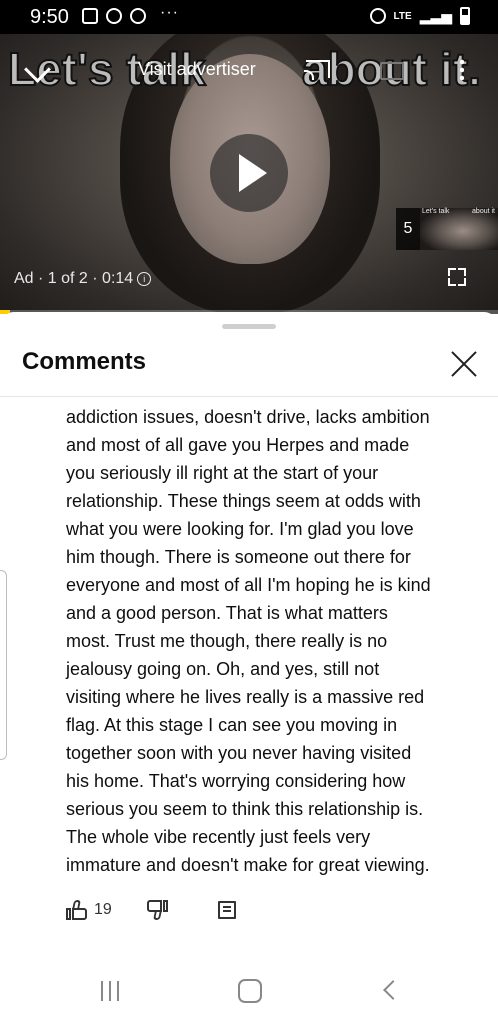 The image size is (498, 1024). I want to click on ad-info: Ad · 1 of 2 · 0:14 i, so click(83, 279).